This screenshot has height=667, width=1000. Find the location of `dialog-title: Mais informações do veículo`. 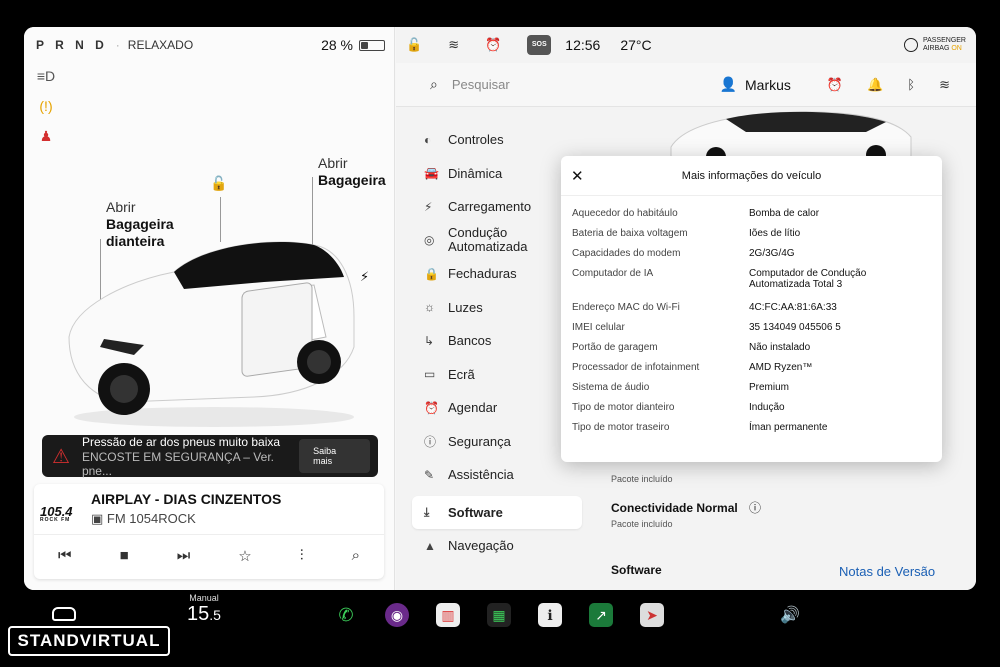

dialog-title: Mais informações do veículo is located at coordinates (751, 175).